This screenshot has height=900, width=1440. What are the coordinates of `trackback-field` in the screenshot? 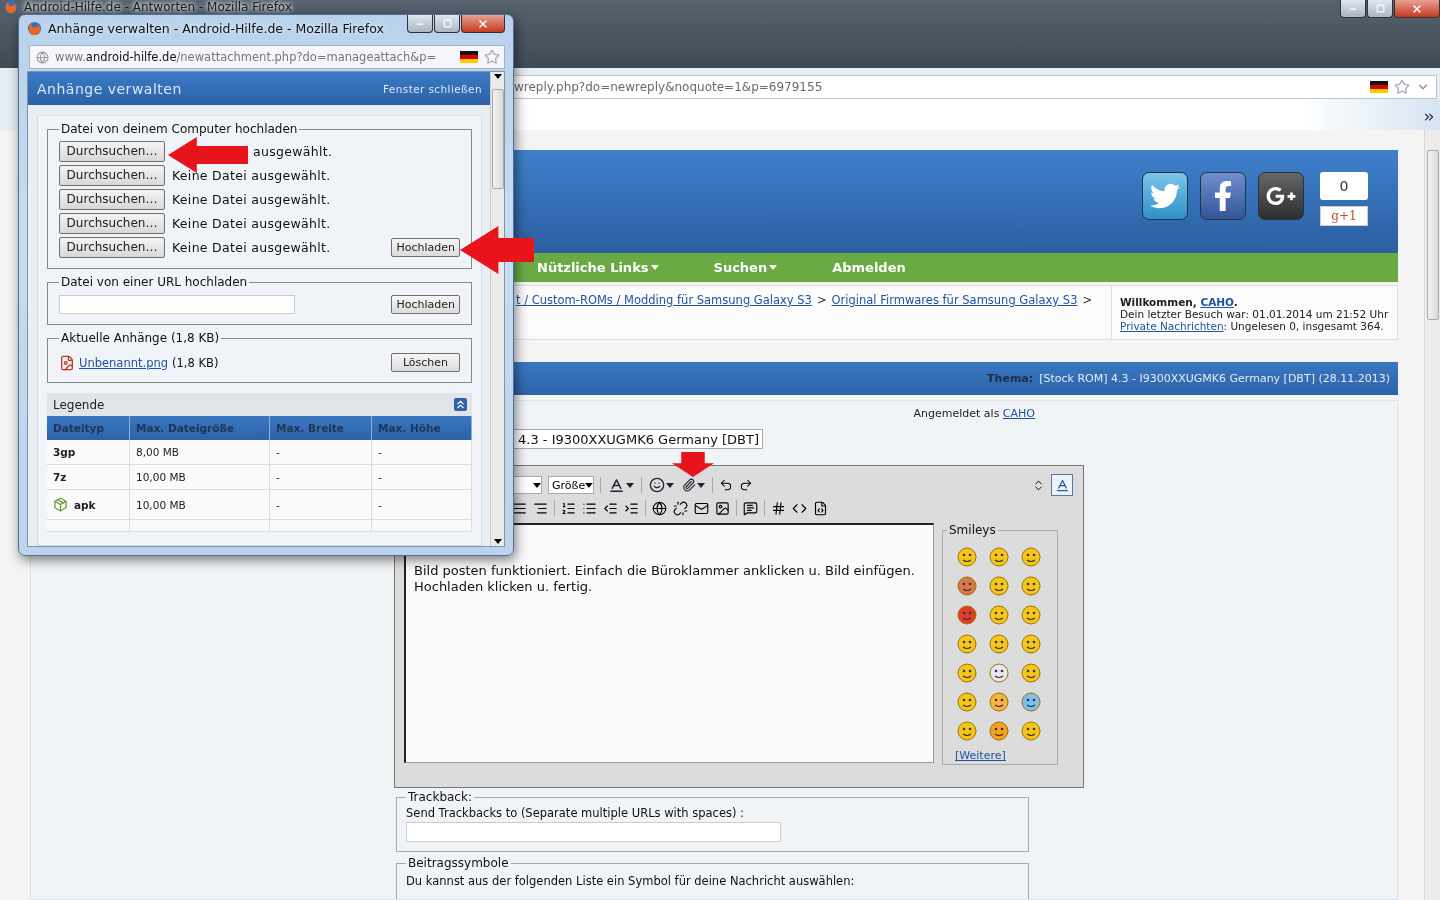 It's located at (593, 832).